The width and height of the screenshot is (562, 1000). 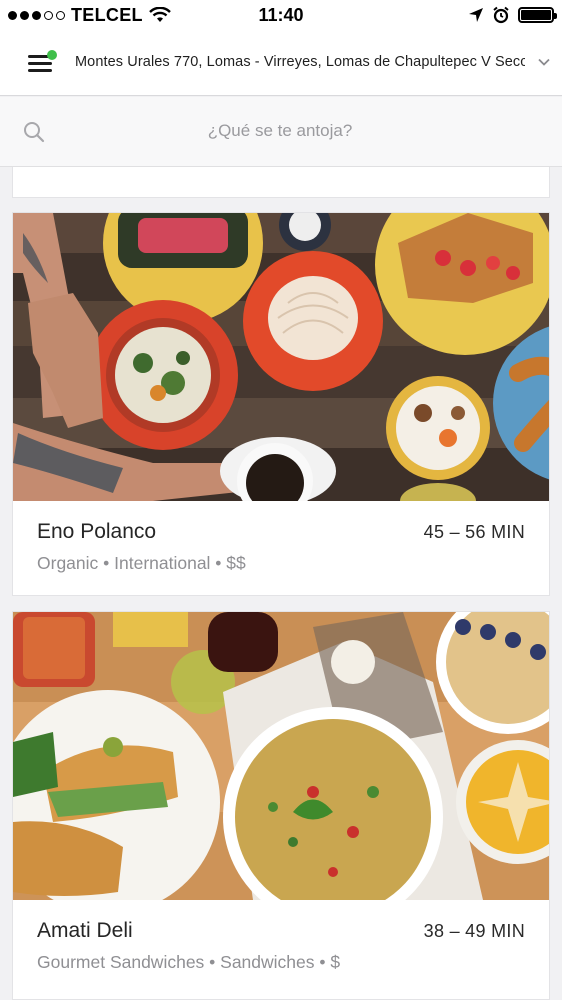 What do you see at coordinates (537, 15) in the screenshot?
I see `battery-icon` at bounding box center [537, 15].